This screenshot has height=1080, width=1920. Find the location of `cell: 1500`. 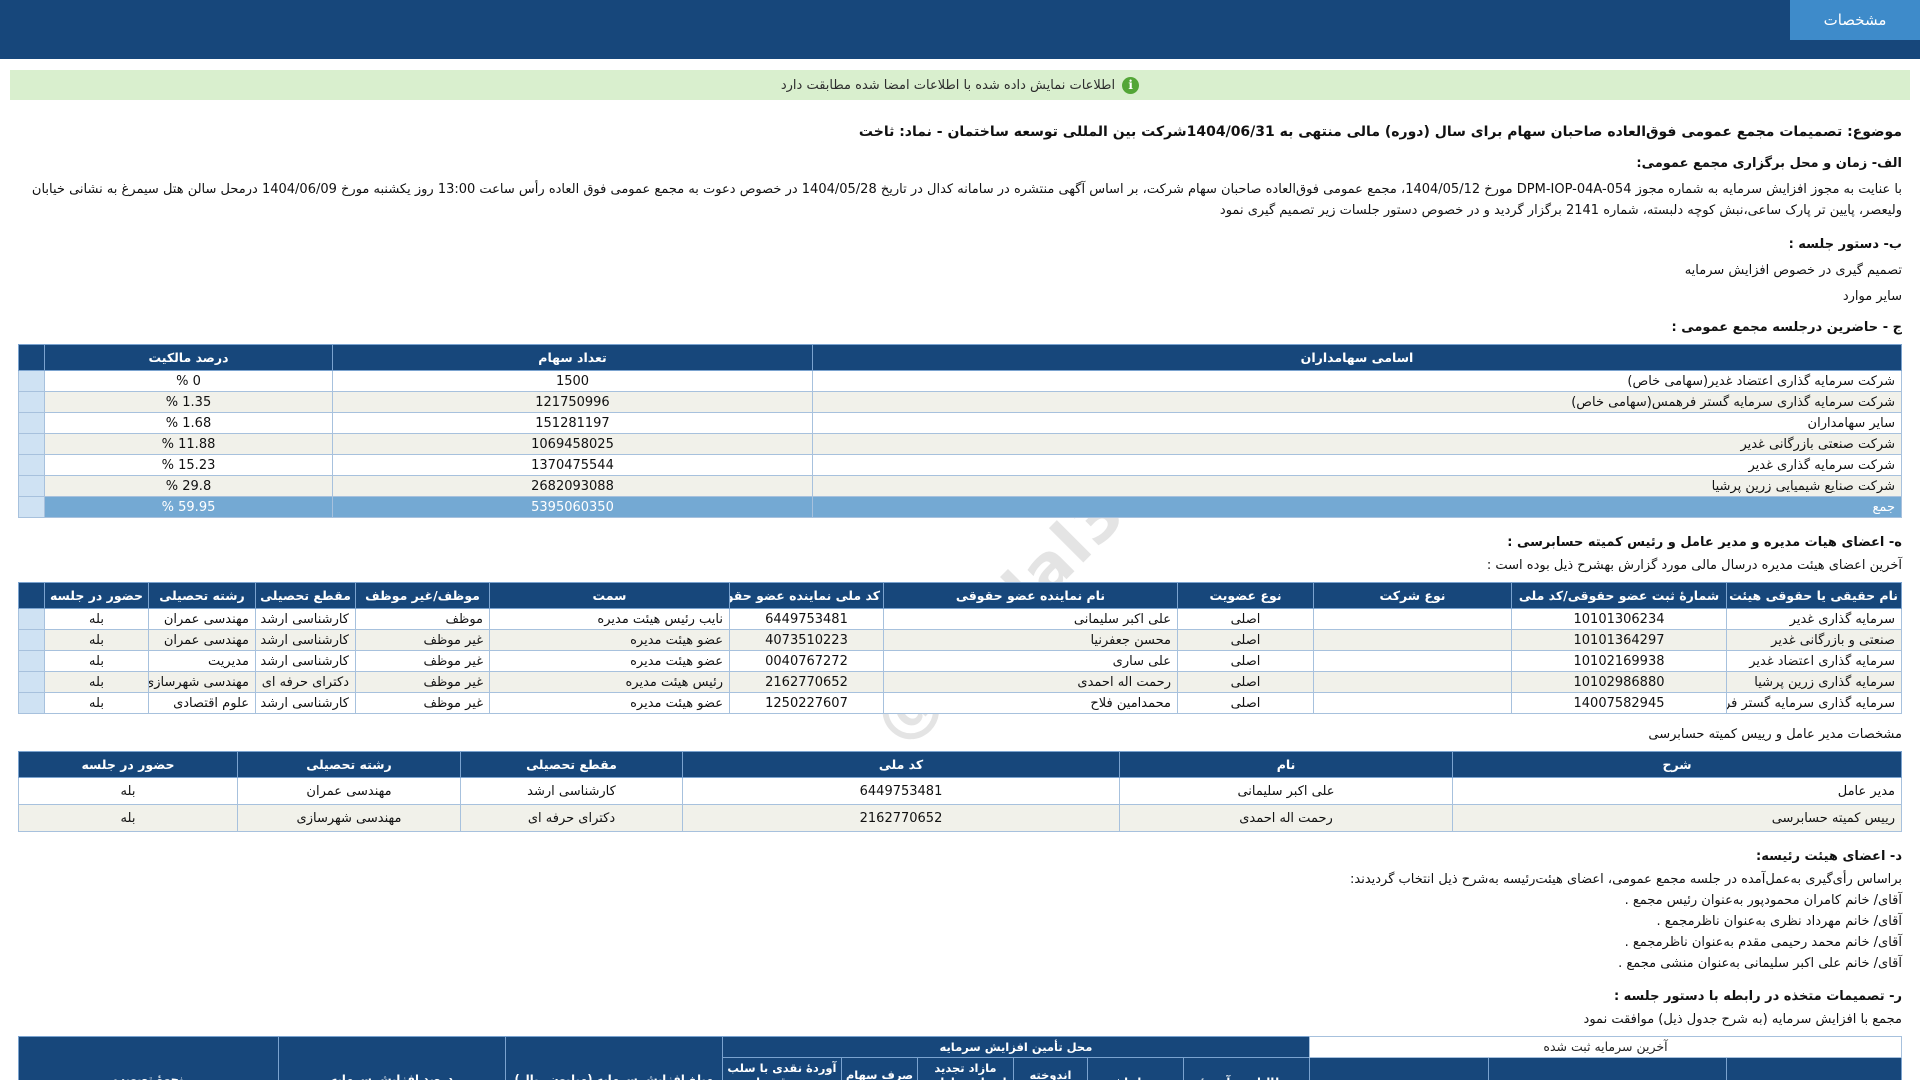

cell: 1500 is located at coordinates (572, 381).